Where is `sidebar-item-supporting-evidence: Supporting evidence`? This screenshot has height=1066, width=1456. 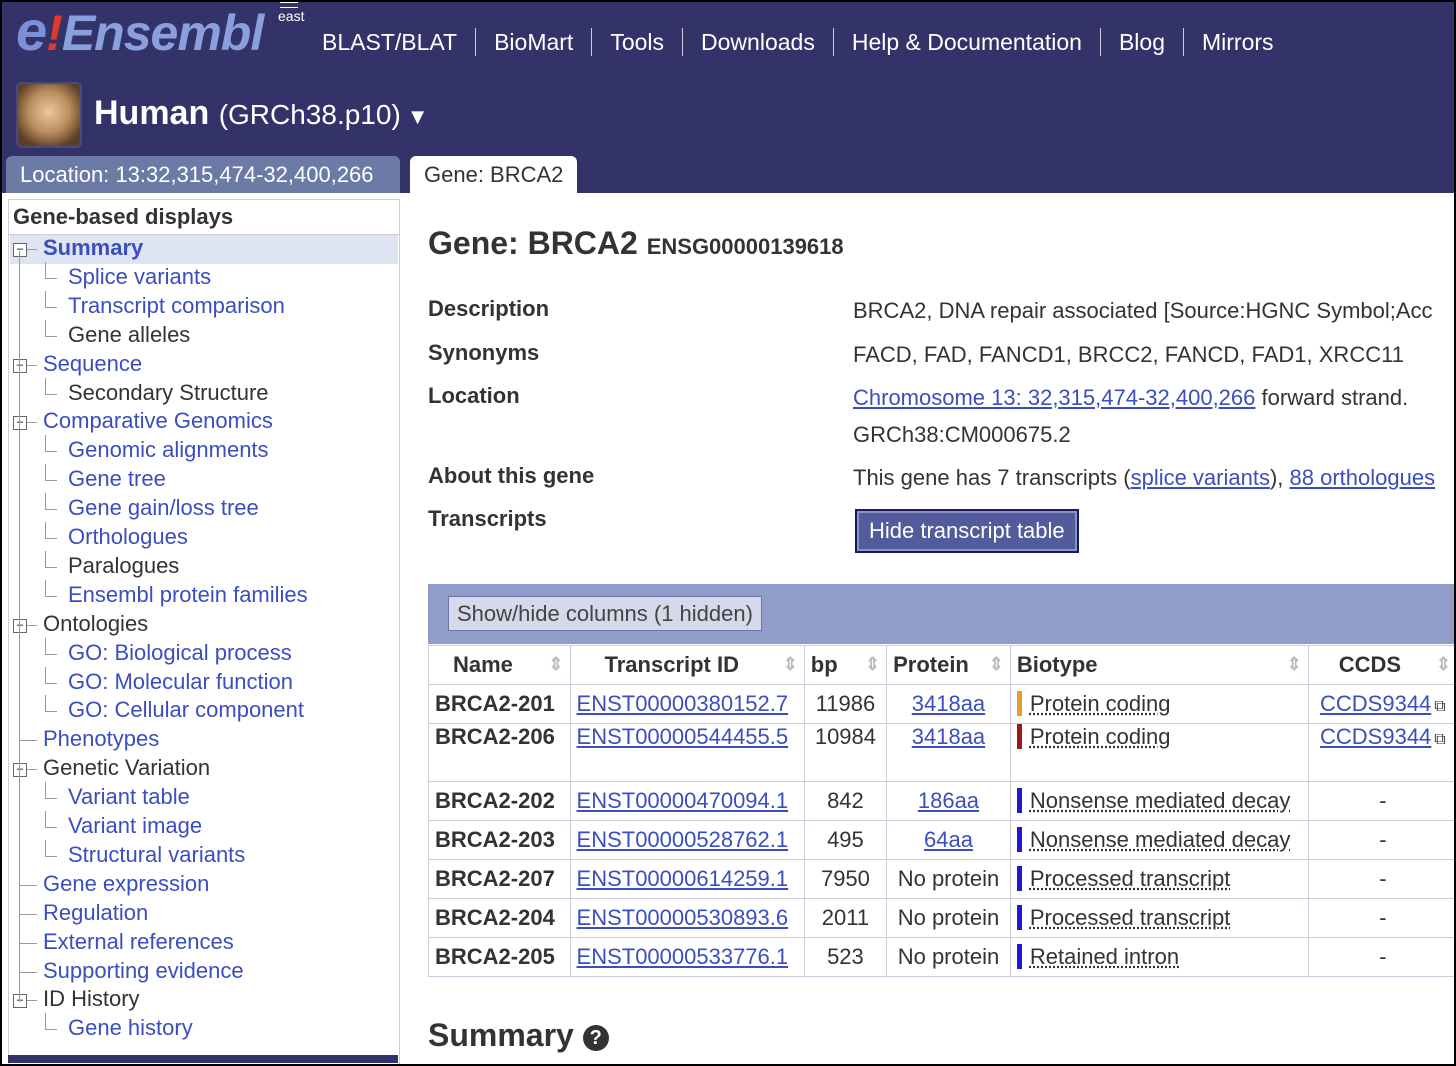
sidebar-item-supporting-evidence: Supporting evidence is located at coordinates (143, 971).